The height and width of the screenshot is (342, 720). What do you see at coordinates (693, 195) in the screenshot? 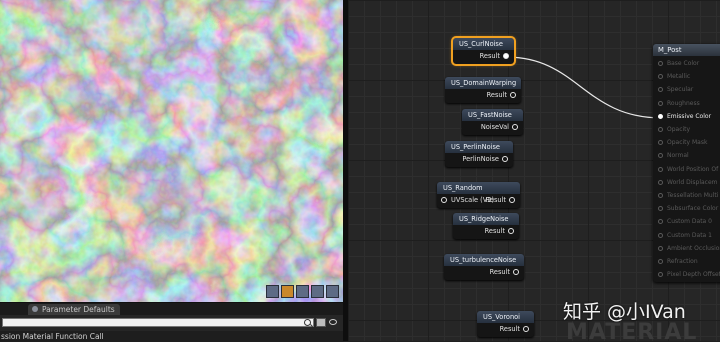
I see `pin-label: Tessellation Multi` at bounding box center [693, 195].